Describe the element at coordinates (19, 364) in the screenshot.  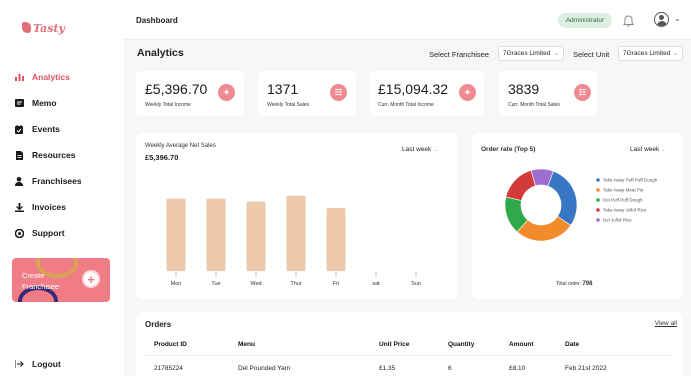
I see `logout-icon` at that location.